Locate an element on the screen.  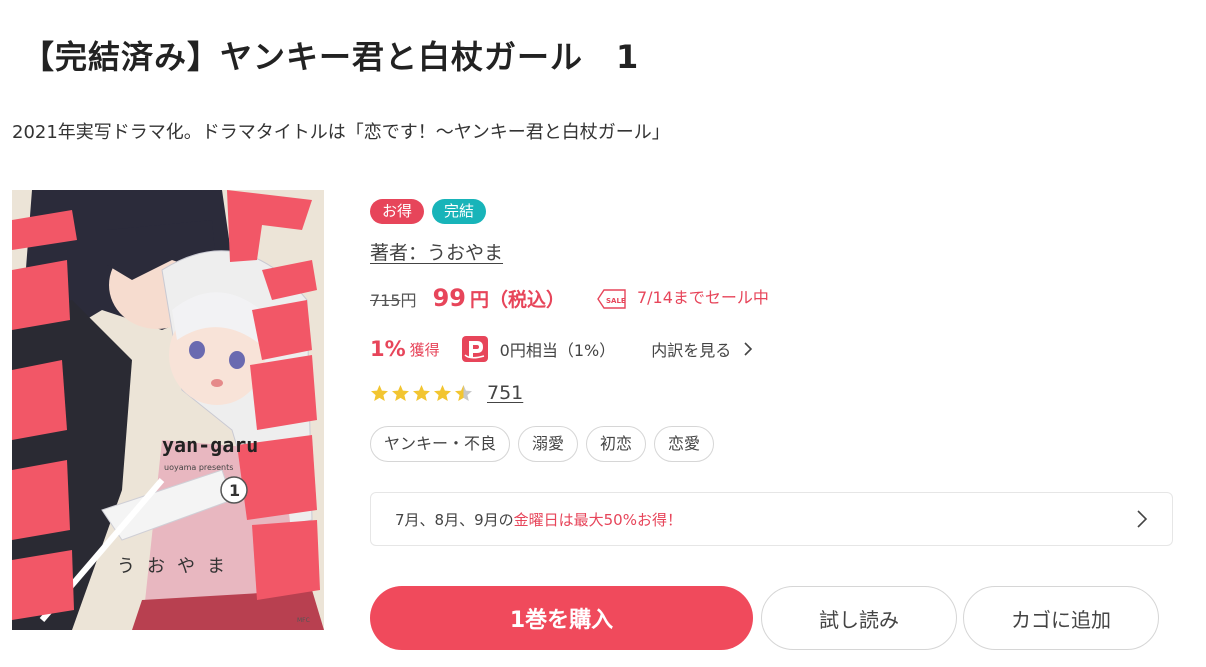
trial-read-button: 試し読み is located at coordinates (859, 618).